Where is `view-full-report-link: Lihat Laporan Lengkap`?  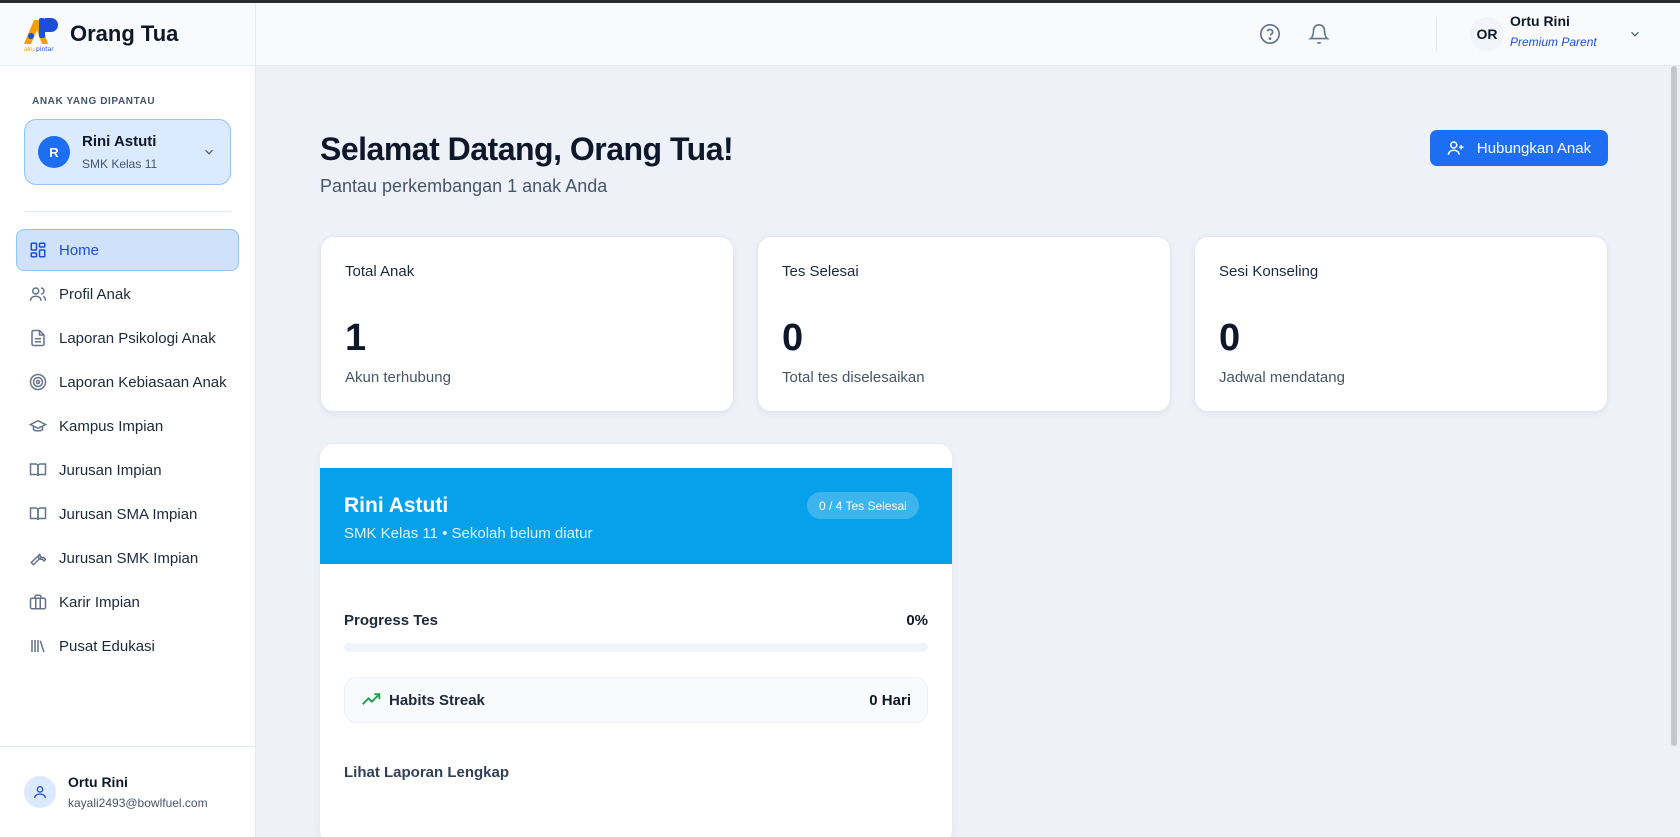 view-full-report-link: Lihat Laporan Lengkap is located at coordinates (426, 772).